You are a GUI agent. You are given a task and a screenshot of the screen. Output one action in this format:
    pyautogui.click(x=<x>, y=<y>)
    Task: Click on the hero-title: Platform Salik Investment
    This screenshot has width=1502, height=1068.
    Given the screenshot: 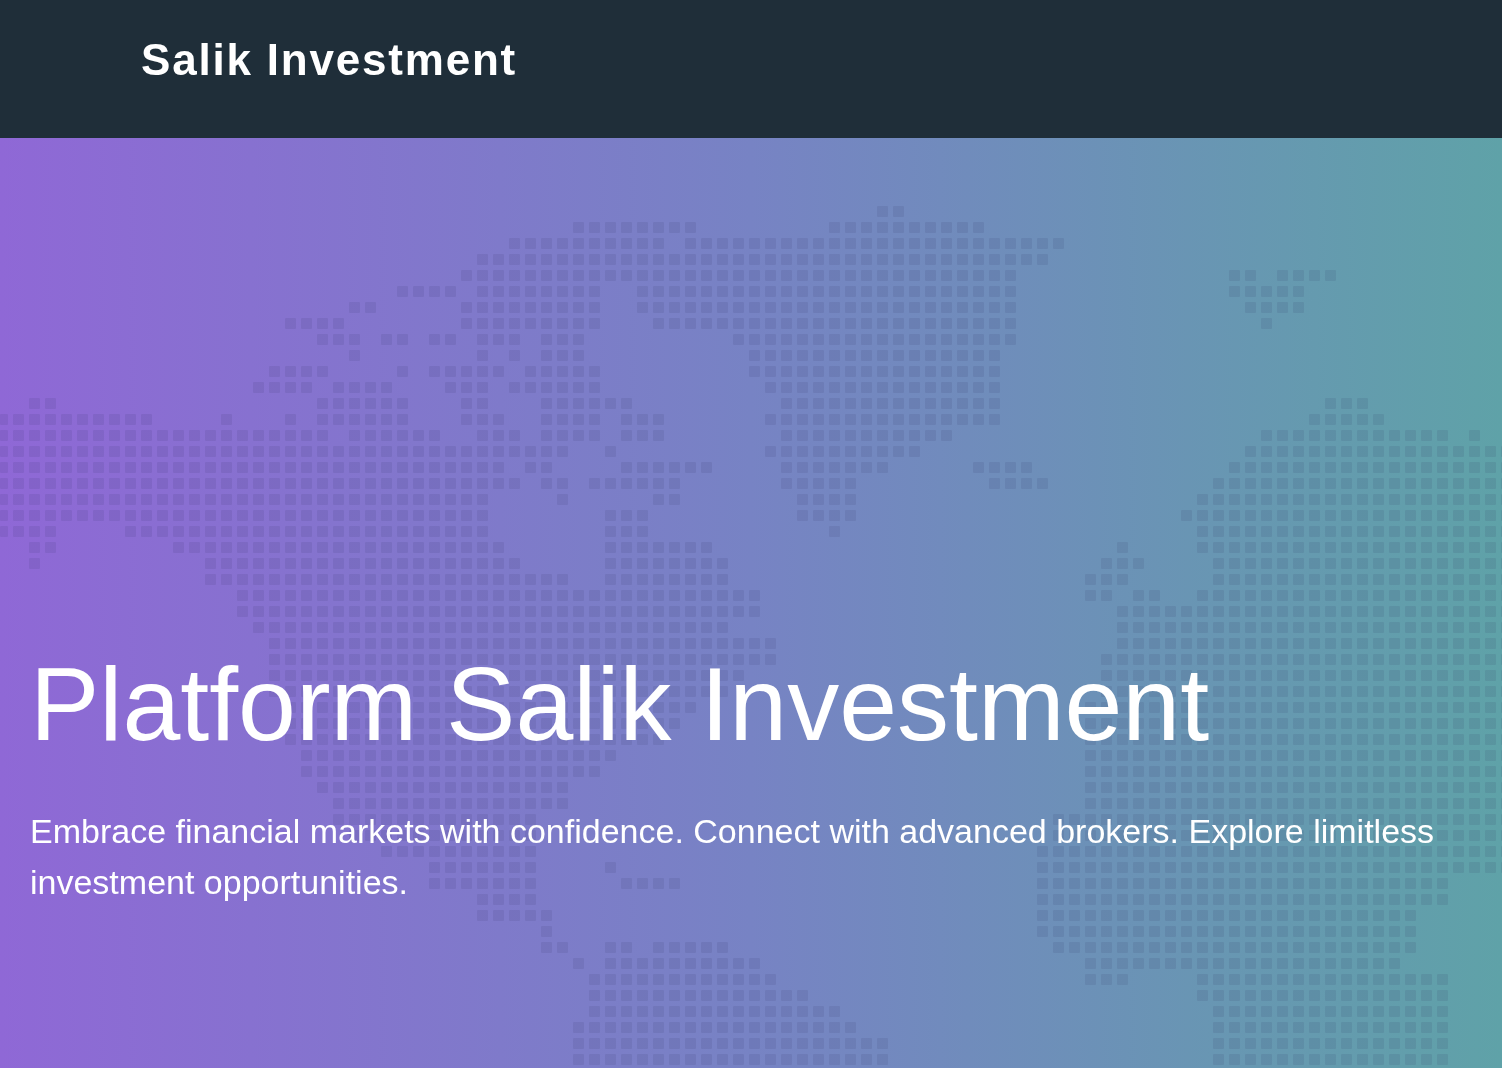 What is the action you would take?
    pyautogui.click(x=620, y=704)
    